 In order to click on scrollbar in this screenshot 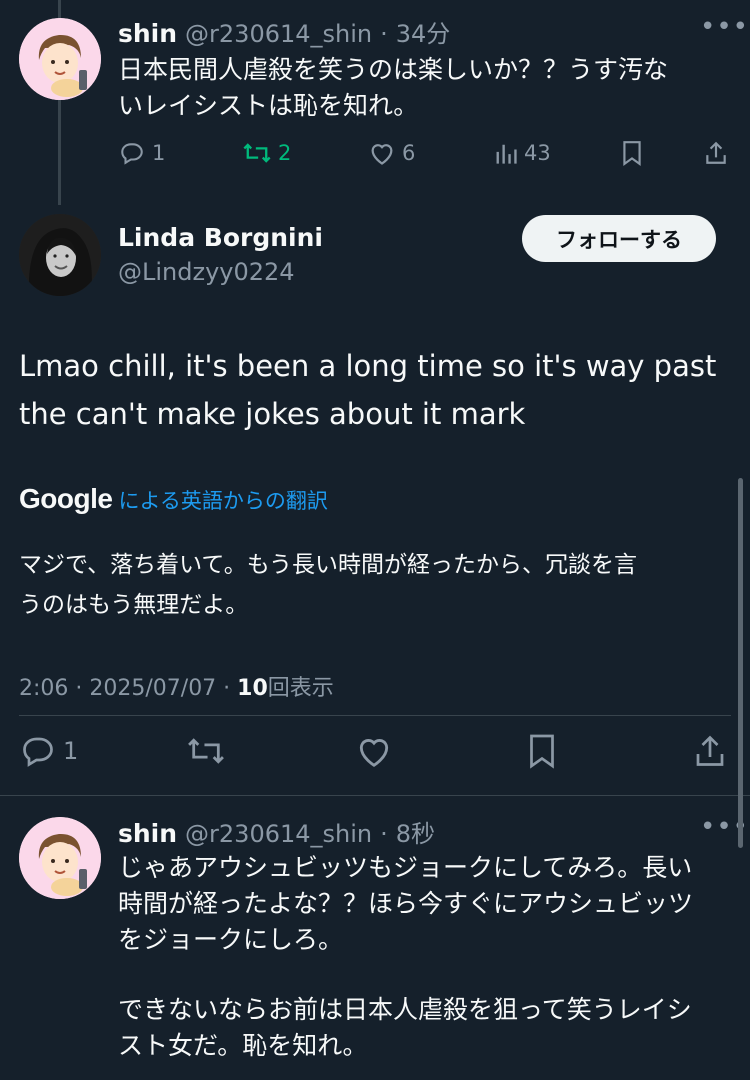, I will do `click(740, 663)`.